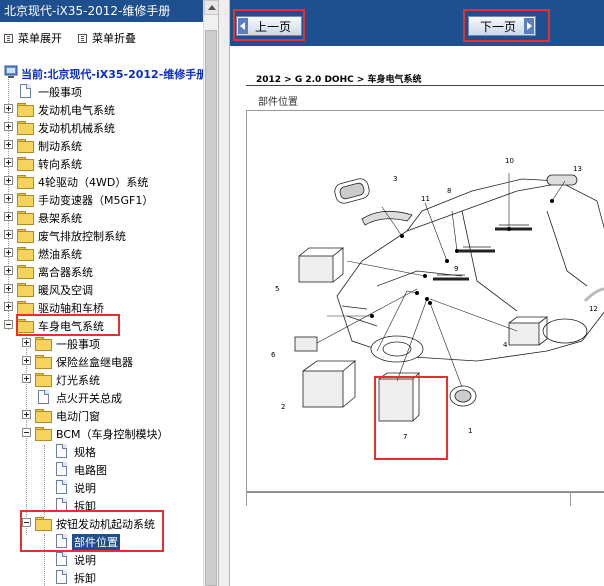  I want to click on callout-1: 1, so click(470, 431).